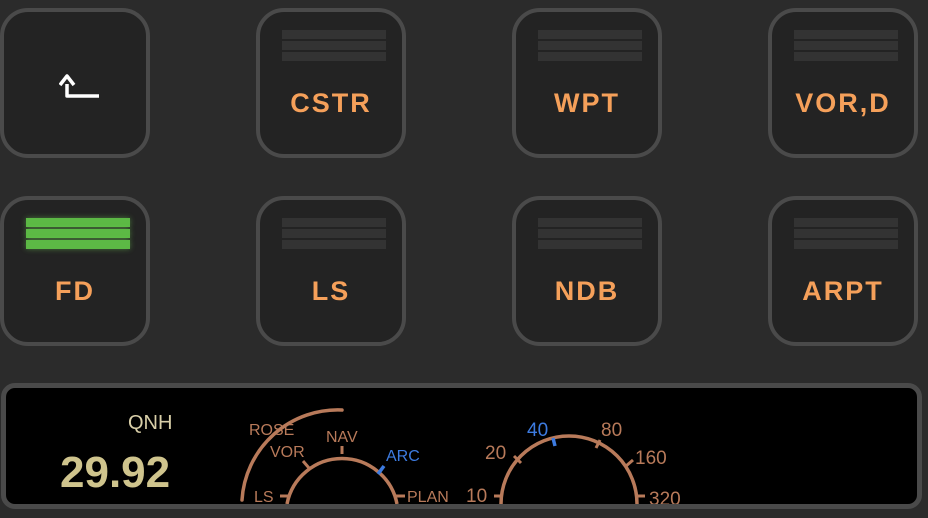 The height and width of the screenshot is (518, 928). Describe the element at coordinates (78, 235) in the screenshot. I see `fd-indicator-light` at that location.